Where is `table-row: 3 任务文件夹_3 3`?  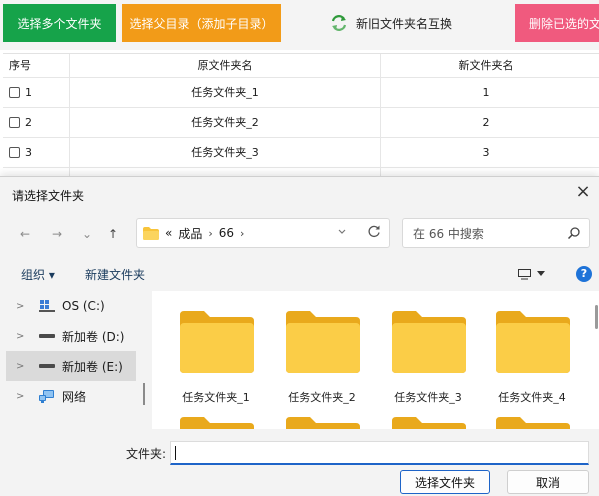
table-row: 3 任务文件夹_3 3 is located at coordinates (301, 153).